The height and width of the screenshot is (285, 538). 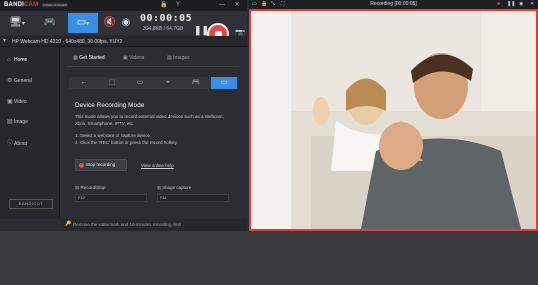 What do you see at coordinates (17, 101) in the screenshot?
I see `sidebar-item-video: ▣Video` at bounding box center [17, 101].